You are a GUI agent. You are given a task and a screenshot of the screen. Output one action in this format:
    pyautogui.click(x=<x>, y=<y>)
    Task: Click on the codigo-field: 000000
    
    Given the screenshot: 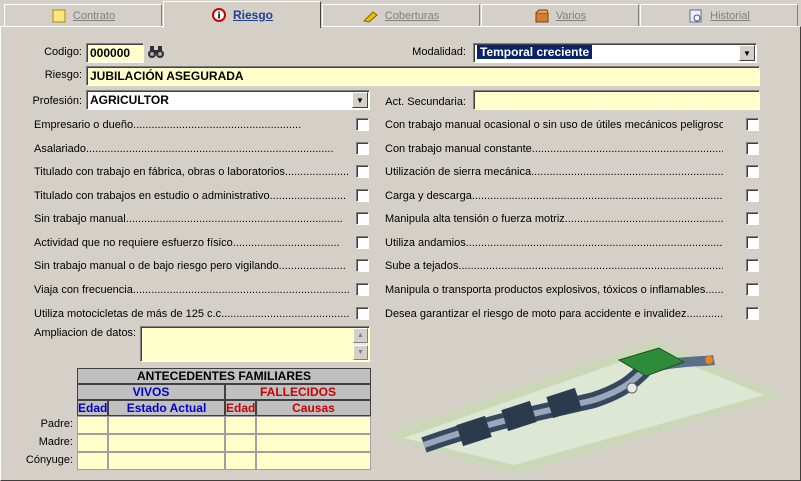 What is the action you would take?
    pyautogui.click(x=115, y=53)
    